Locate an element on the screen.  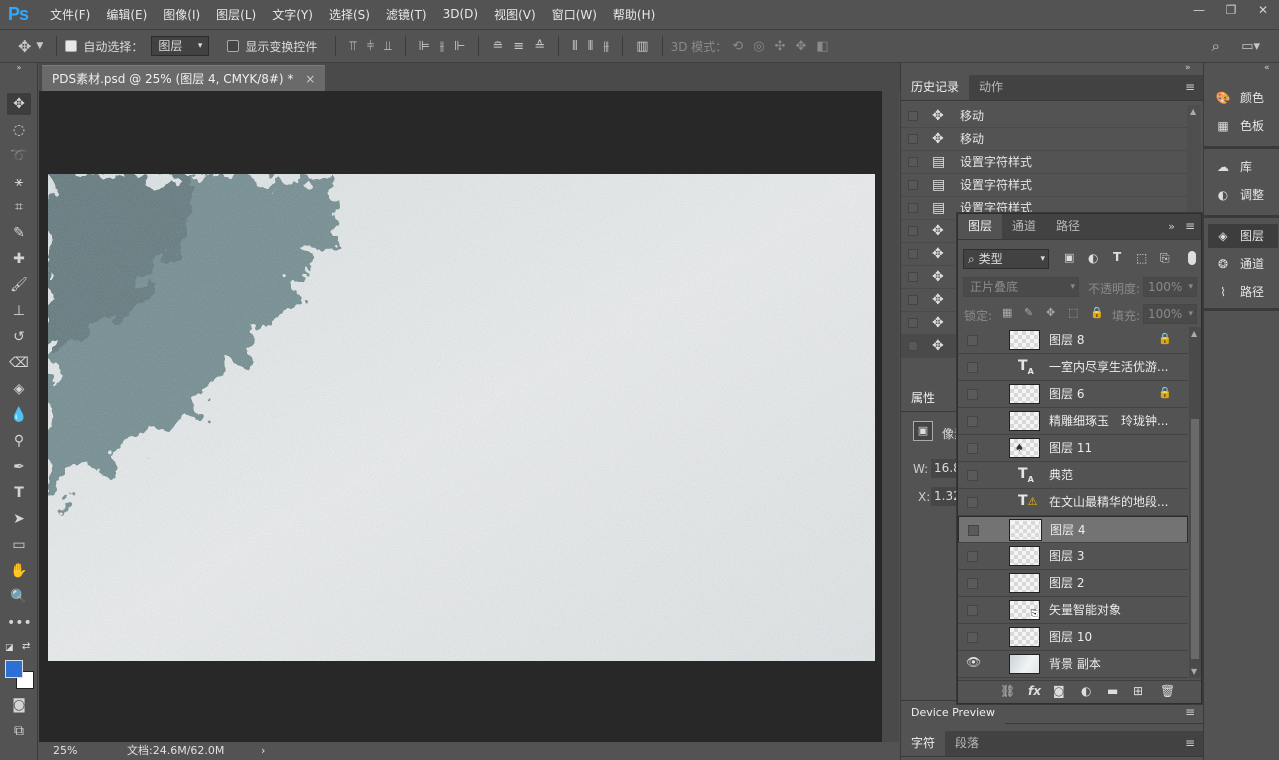
tool-preset-chevron-icon: ▼ is located at coordinates (39, 46).